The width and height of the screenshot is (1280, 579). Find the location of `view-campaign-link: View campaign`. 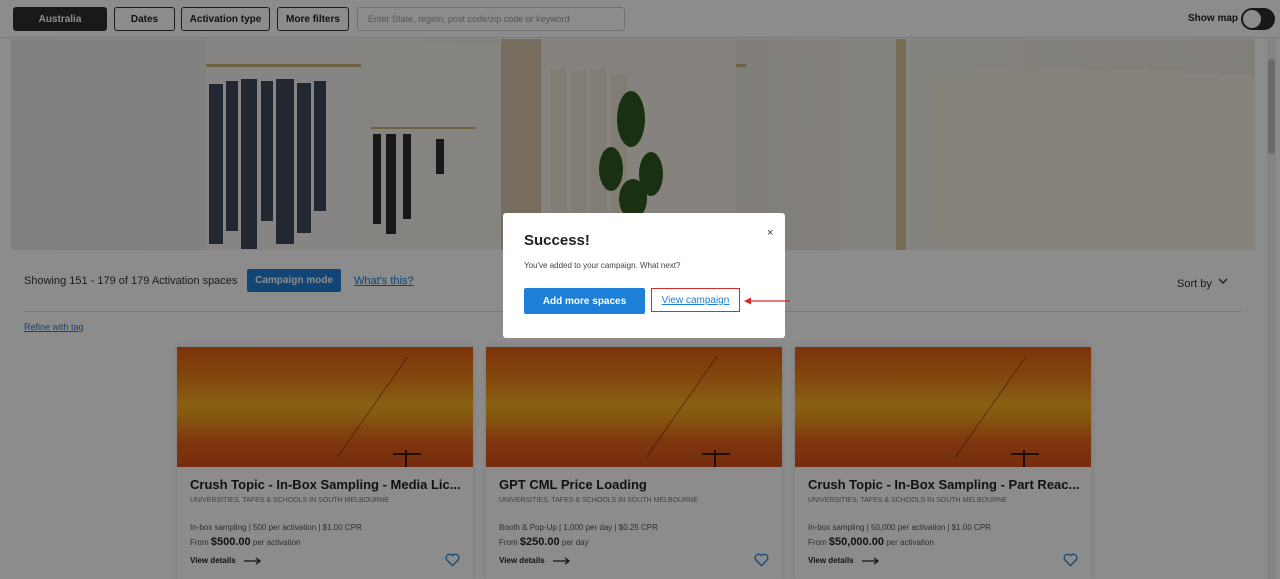

view-campaign-link: View campaign is located at coordinates (696, 300).